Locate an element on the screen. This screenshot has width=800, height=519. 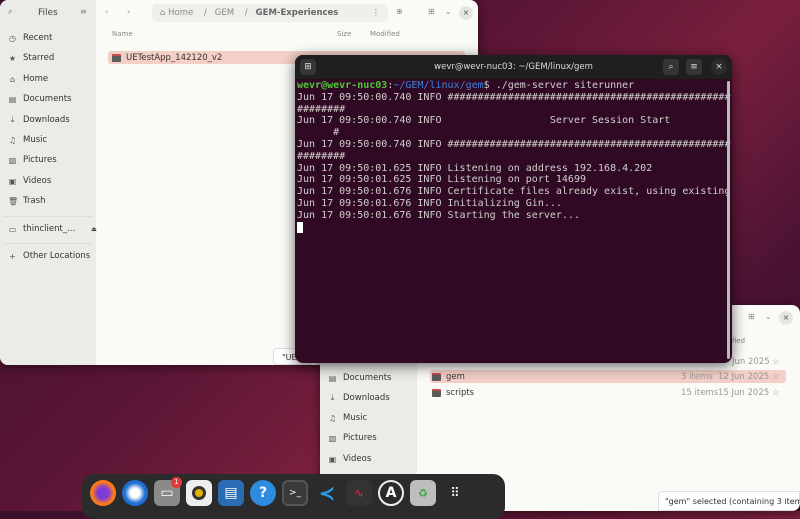
sidebar-item-other-locations: + Other Locations is located at coordinates (49, 256).